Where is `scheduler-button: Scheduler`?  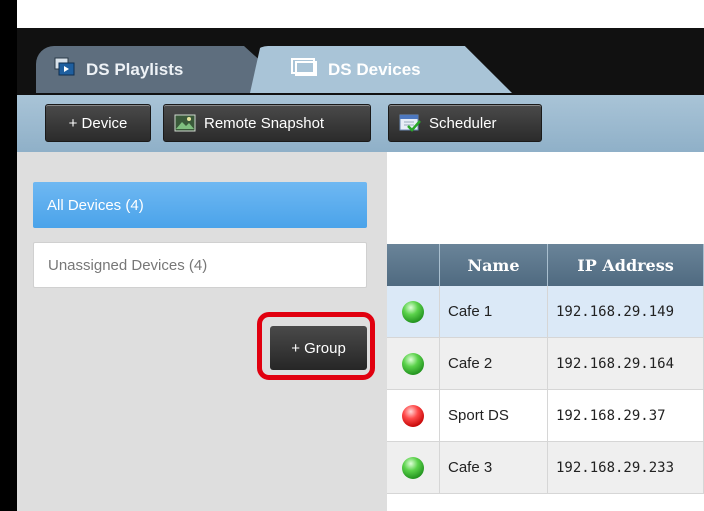 scheduler-button: Scheduler is located at coordinates (465, 123).